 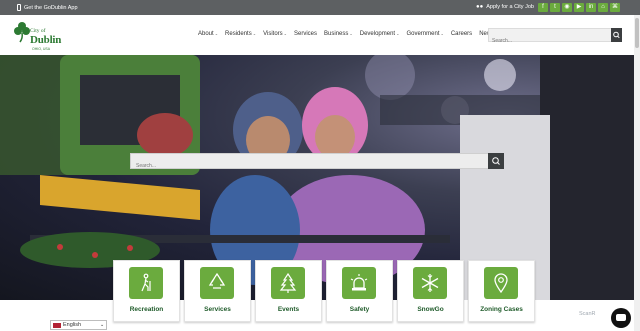 I want to click on nav-residents-label: Residents, so click(x=238, y=34).